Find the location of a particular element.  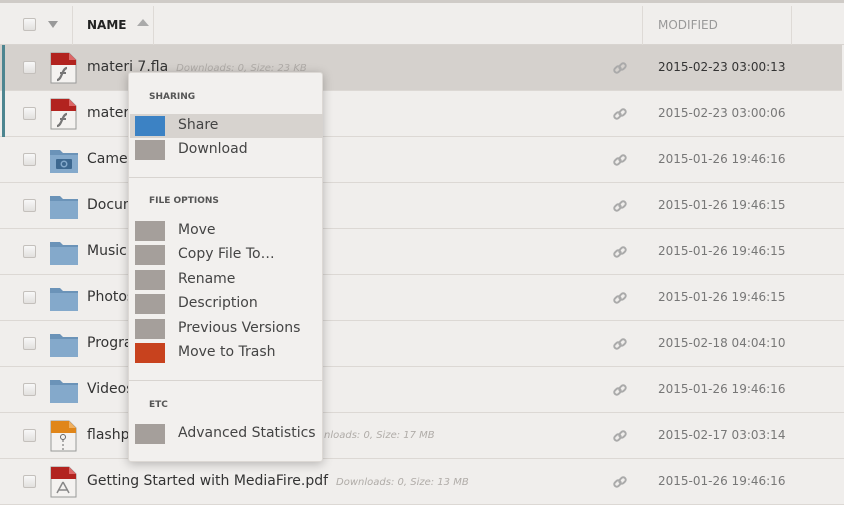

file-name: flashpl is located at coordinates (110, 435).